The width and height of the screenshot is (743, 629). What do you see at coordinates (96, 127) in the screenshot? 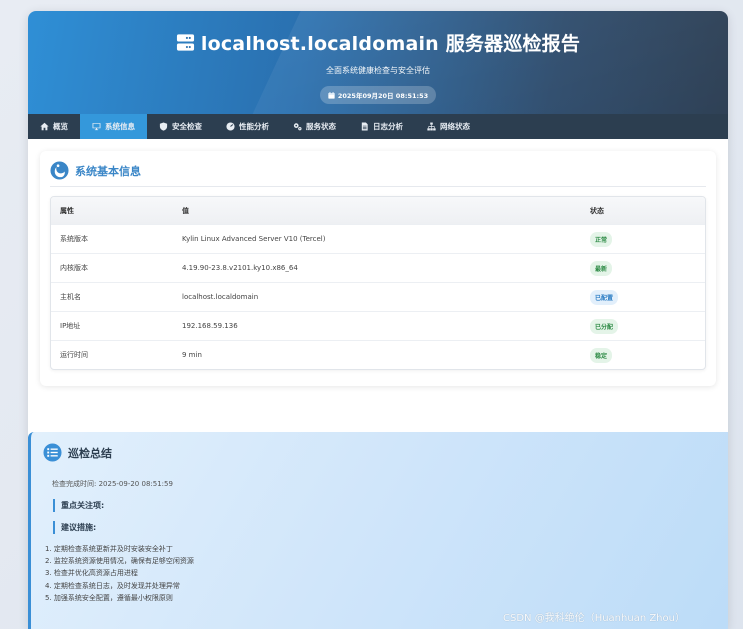
I see `desktop-icon` at bounding box center [96, 127].